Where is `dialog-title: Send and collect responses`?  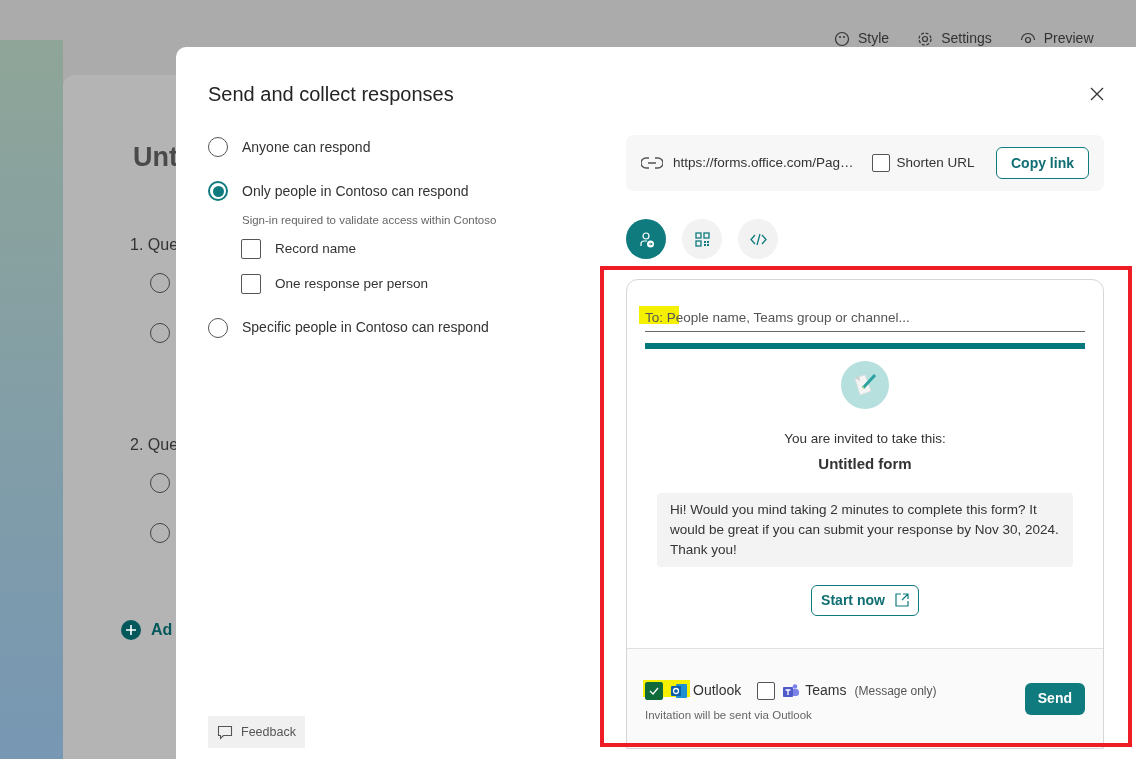 dialog-title: Send and collect responses is located at coordinates (331, 94).